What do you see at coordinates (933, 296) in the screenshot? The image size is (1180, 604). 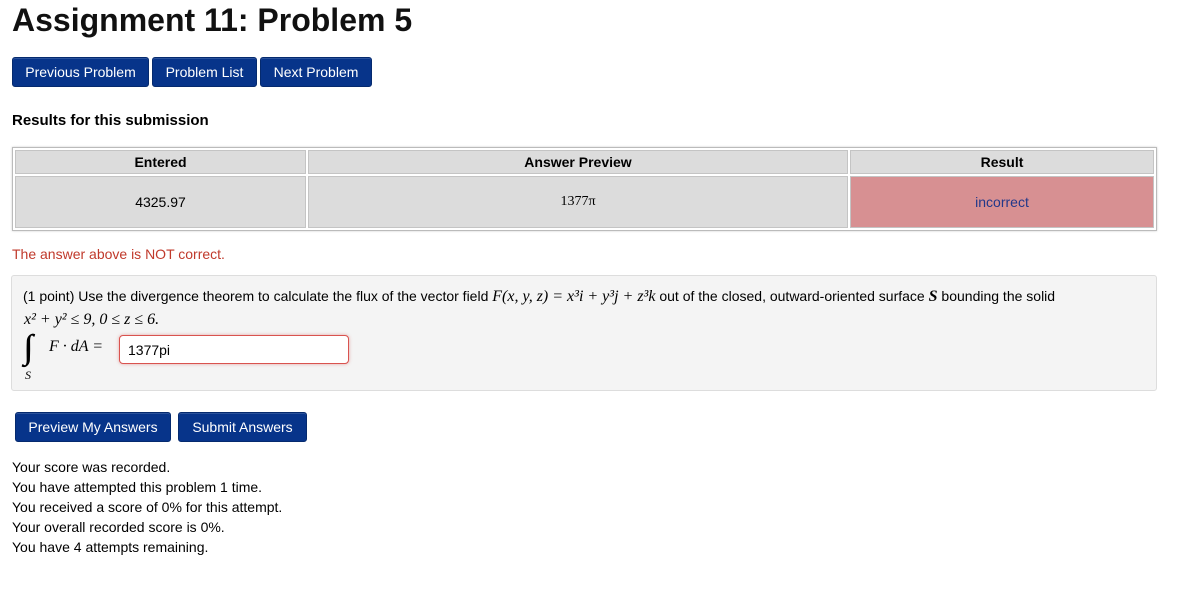 I see `surface-symbol: S` at bounding box center [933, 296].